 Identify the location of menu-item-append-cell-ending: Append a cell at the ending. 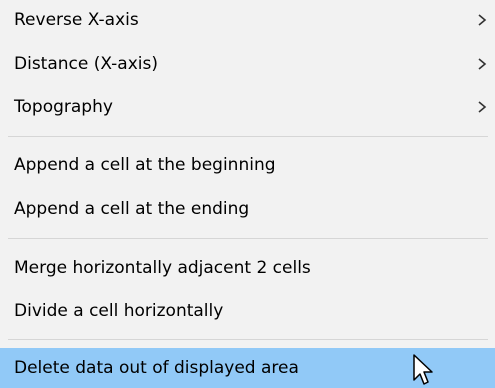
(247, 209).